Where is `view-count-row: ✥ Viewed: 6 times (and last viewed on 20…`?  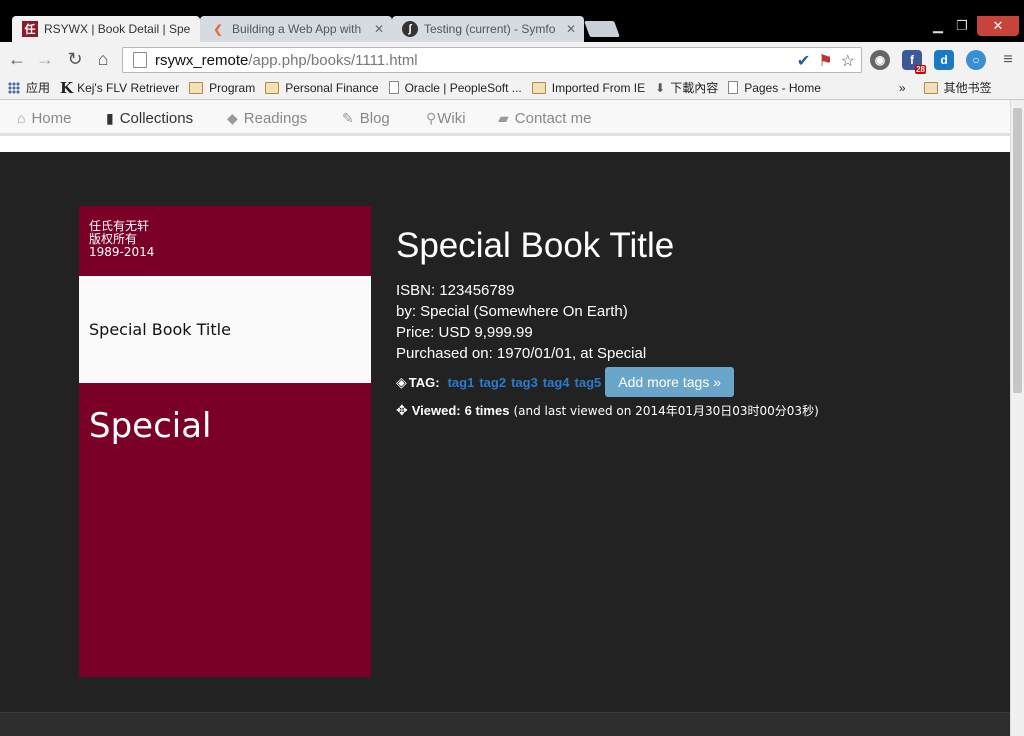
view-count-row: ✥ Viewed: 6 times (and last viewed on 20… is located at coordinates (607, 410).